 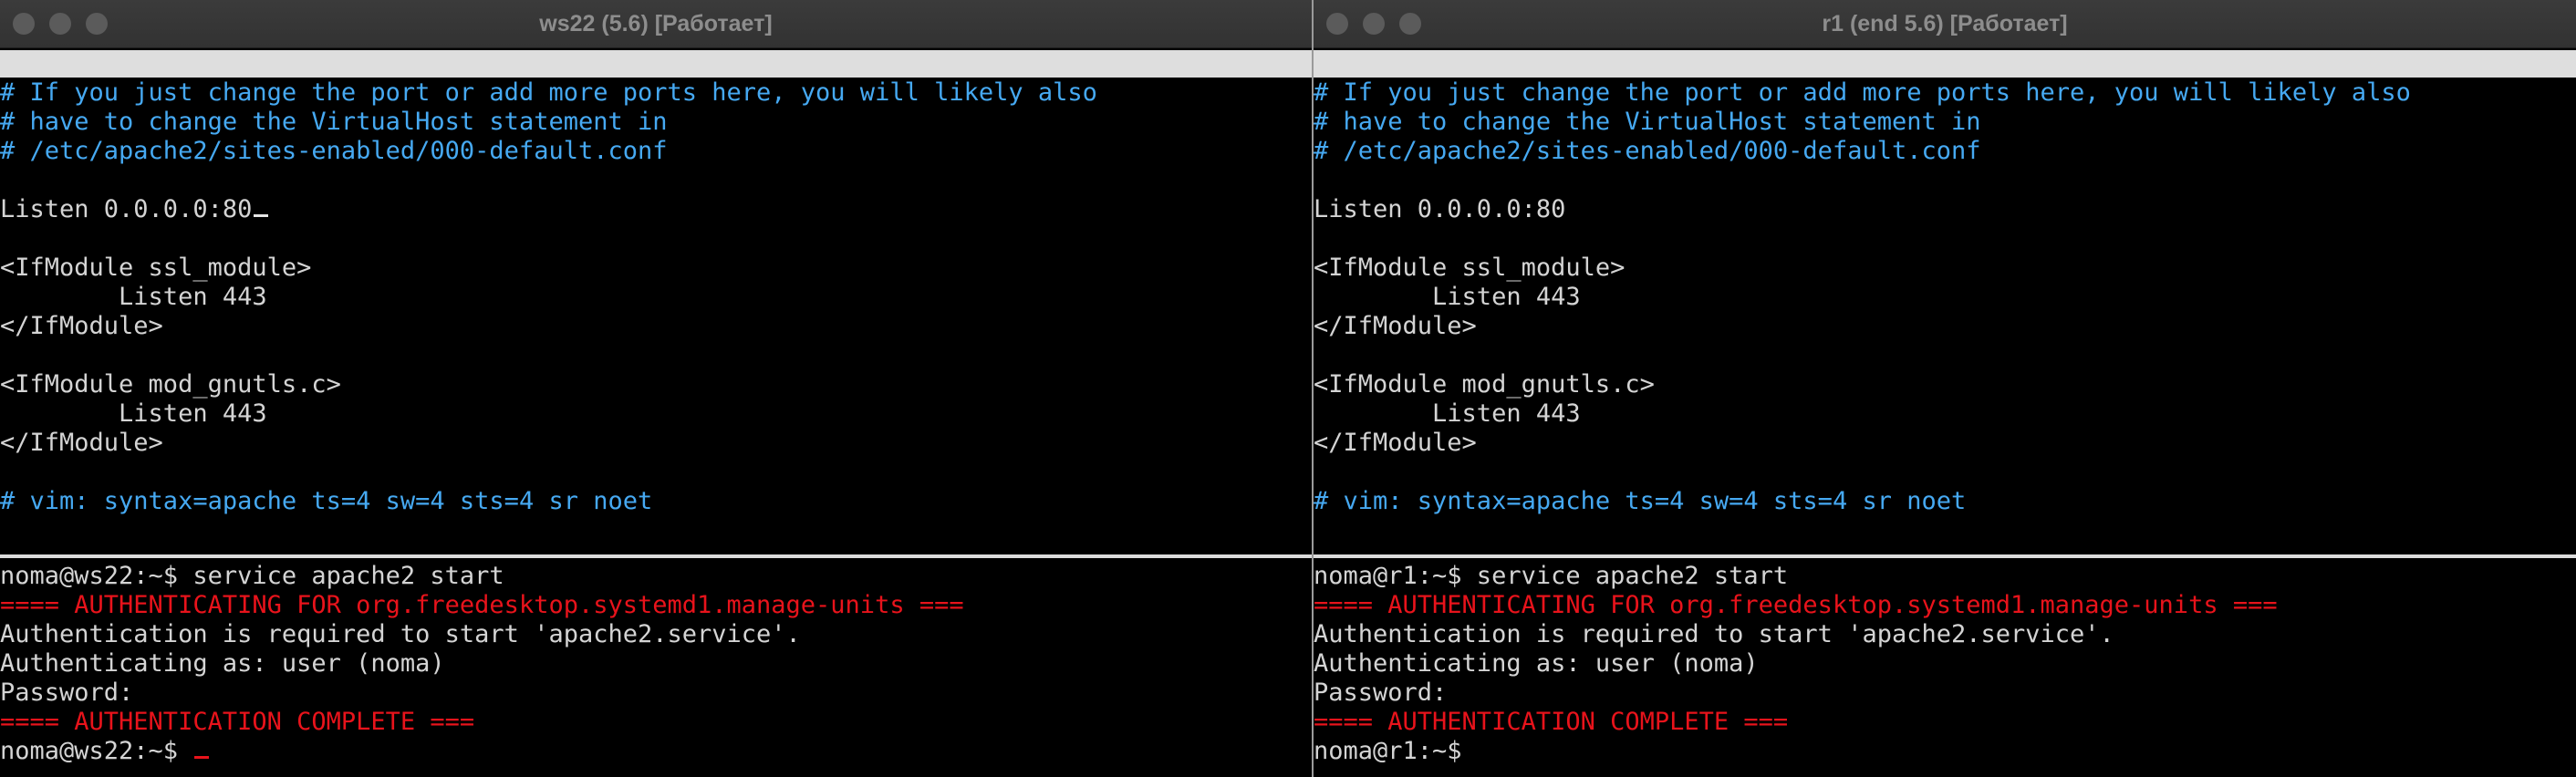 I want to click on window-title: ws22 (5.6) [Работает], so click(x=656, y=23).